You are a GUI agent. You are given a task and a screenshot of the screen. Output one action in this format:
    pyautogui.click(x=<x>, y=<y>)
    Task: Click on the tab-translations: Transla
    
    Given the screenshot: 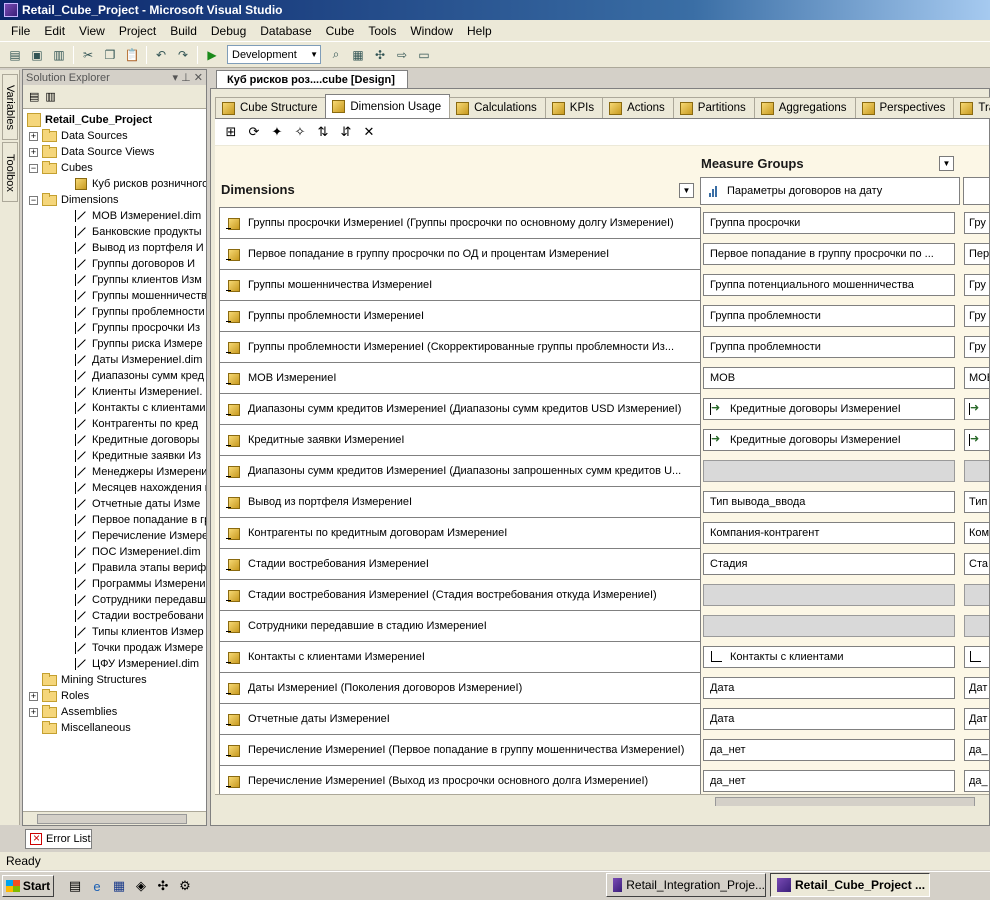 What is the action you would take?
    pyautogui.click(x=971, y=107)
    